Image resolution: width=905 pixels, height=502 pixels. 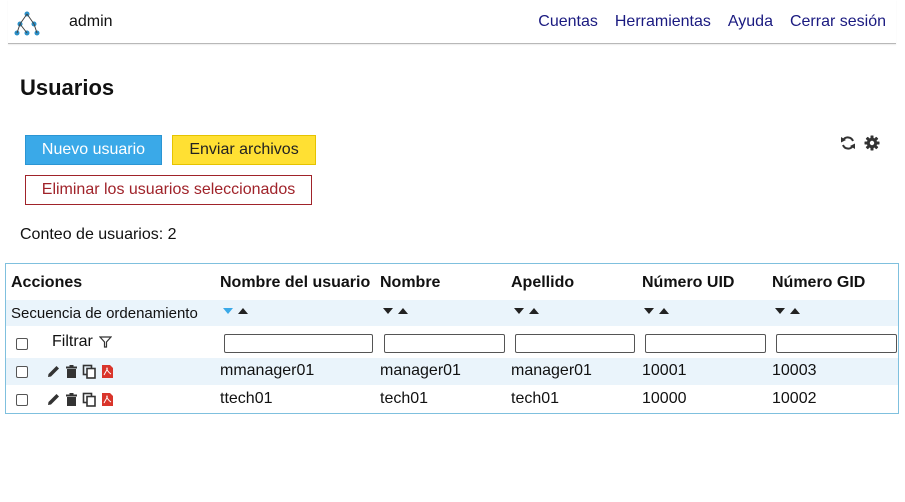 What do you see at coordinates (664, 398) in the screenshot?
I see `cell-uid: 10000` at bounding box center [664, 398].